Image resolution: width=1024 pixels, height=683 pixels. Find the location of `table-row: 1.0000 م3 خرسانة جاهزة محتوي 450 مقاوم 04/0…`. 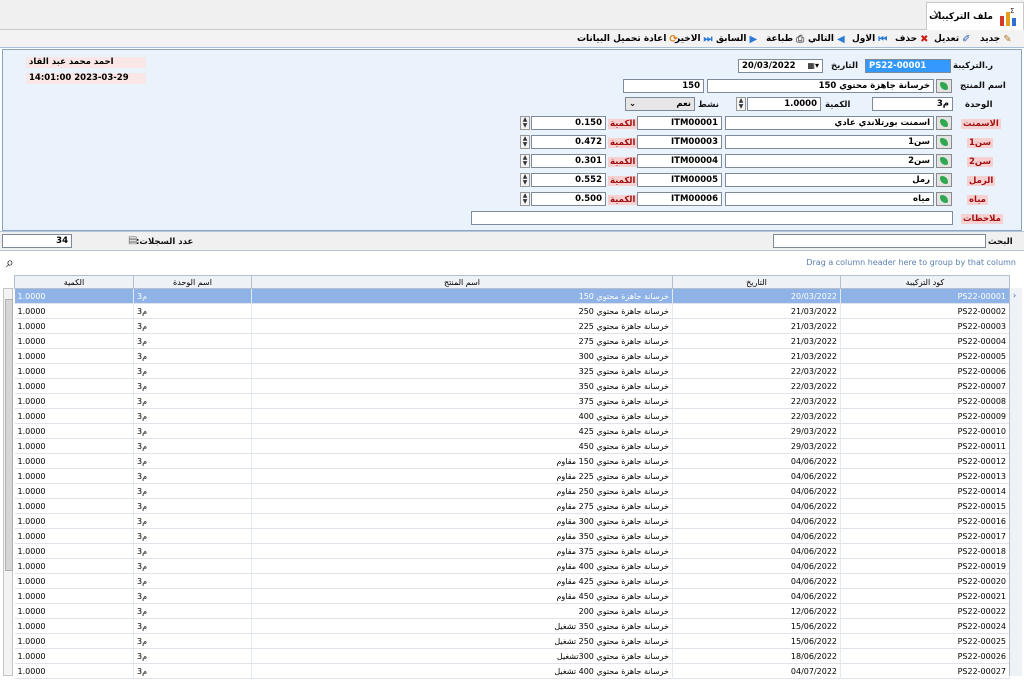

table-row: 1.0000 م3 خرسانة جاهزة محتوي 450 مقاوم 04/0… is located at coordinates (512, 596).